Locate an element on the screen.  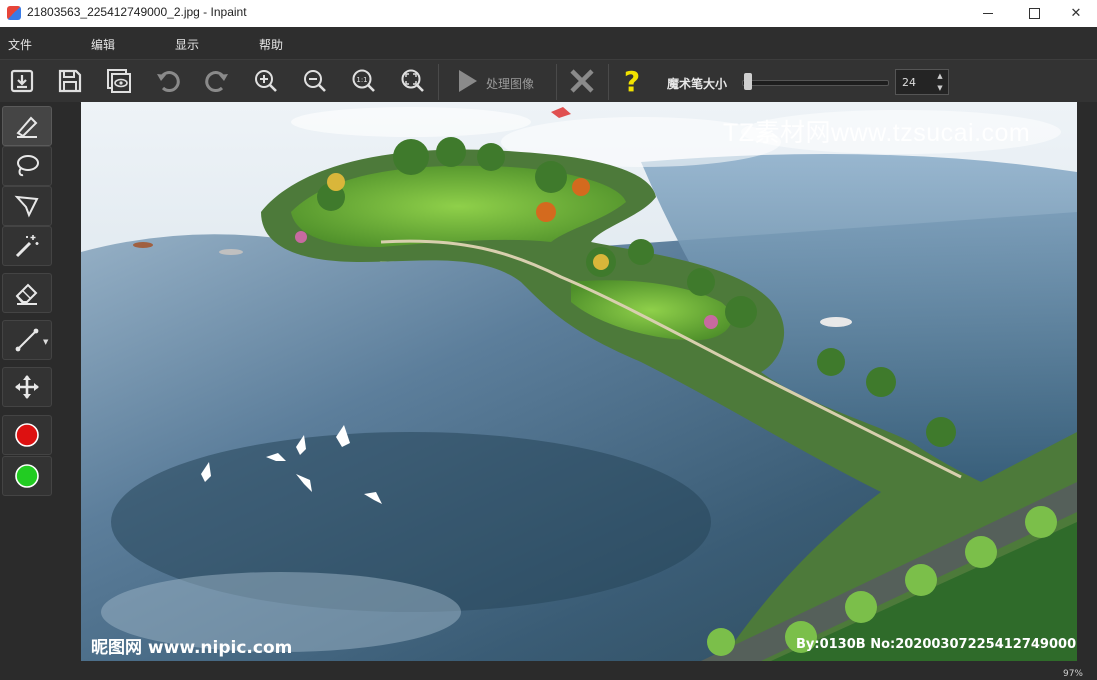
actual-size-button: 1:1 is located at coordinates (364, 81).